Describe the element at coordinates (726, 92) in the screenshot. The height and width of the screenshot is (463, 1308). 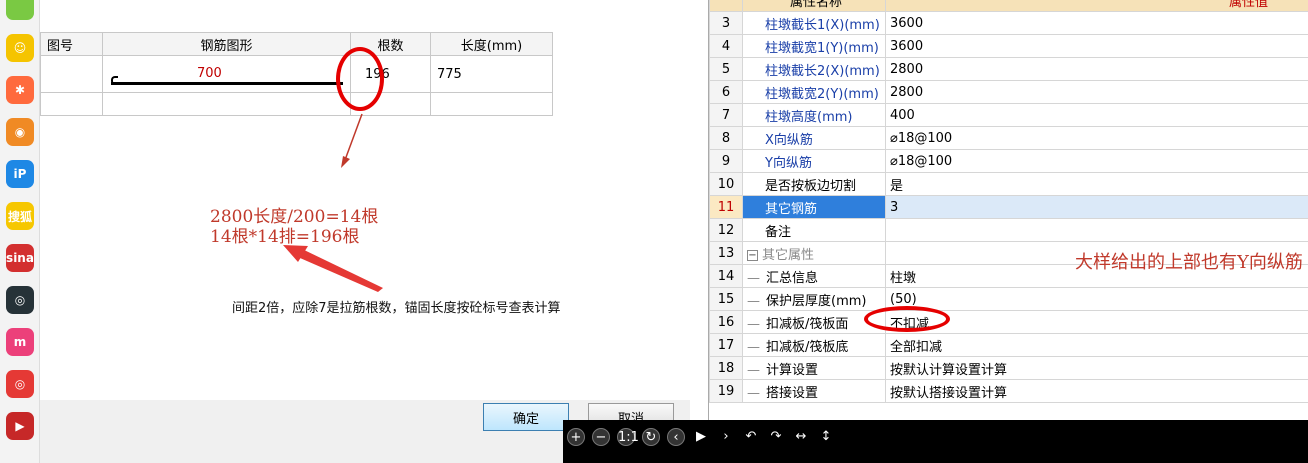
I see `row-number: 6` at that location.